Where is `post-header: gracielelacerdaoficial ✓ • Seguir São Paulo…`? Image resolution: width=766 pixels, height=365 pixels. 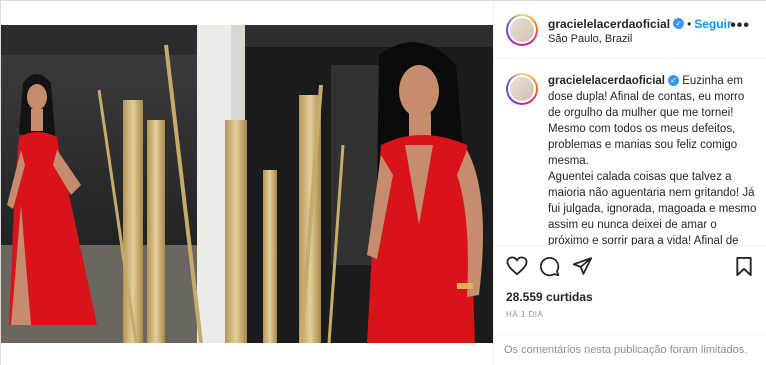 post-header: gracielelacerdaoficial ✓ • Seguir São Paulo… is located at coordinates (630, 30).